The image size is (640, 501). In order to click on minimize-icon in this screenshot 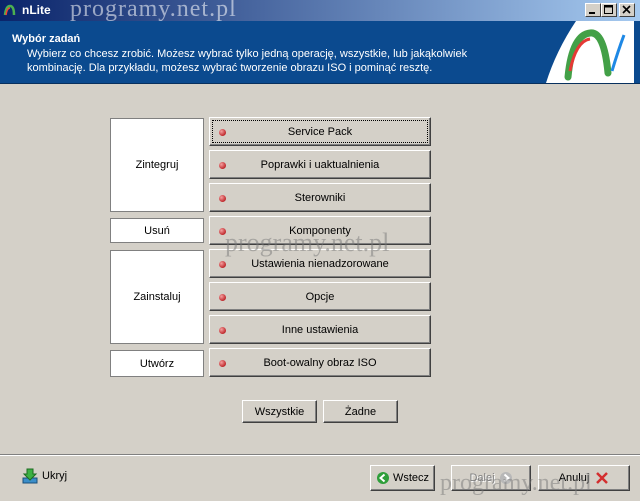, I will do `click(592, 13)`.